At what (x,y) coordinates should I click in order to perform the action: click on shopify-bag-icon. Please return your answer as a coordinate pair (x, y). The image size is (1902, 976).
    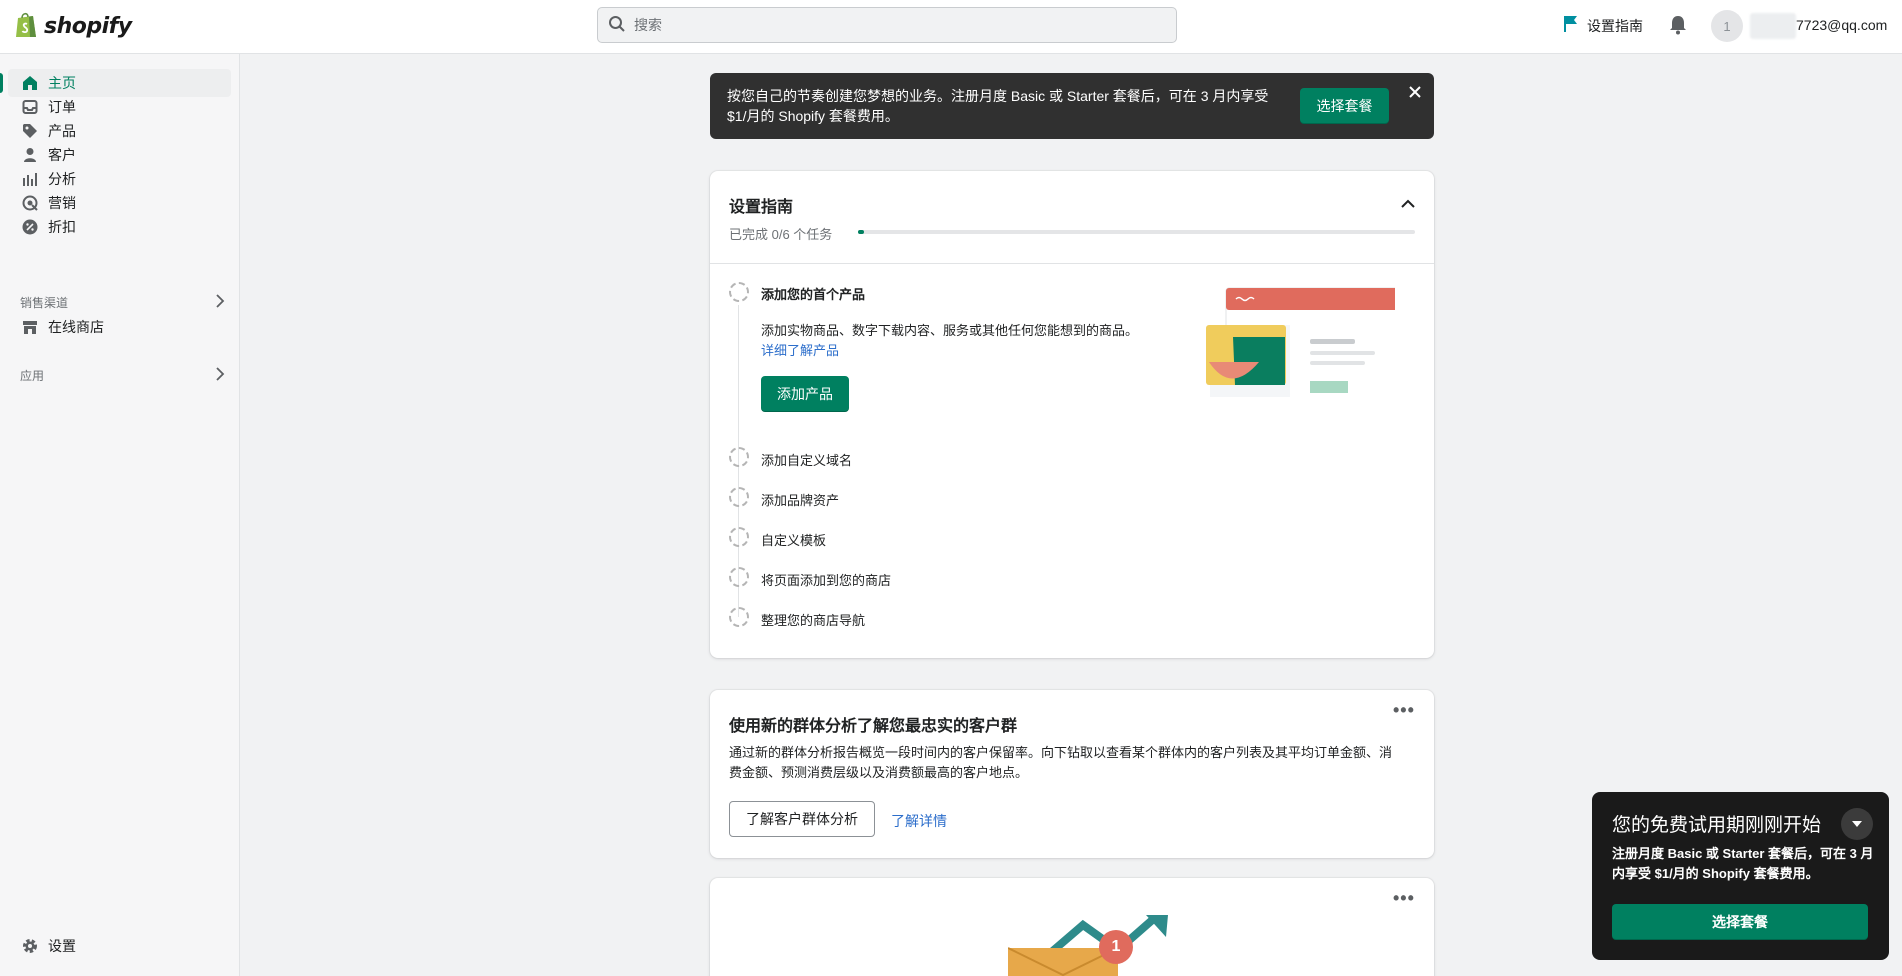
    Looking at the image, I should click on (26, 26).